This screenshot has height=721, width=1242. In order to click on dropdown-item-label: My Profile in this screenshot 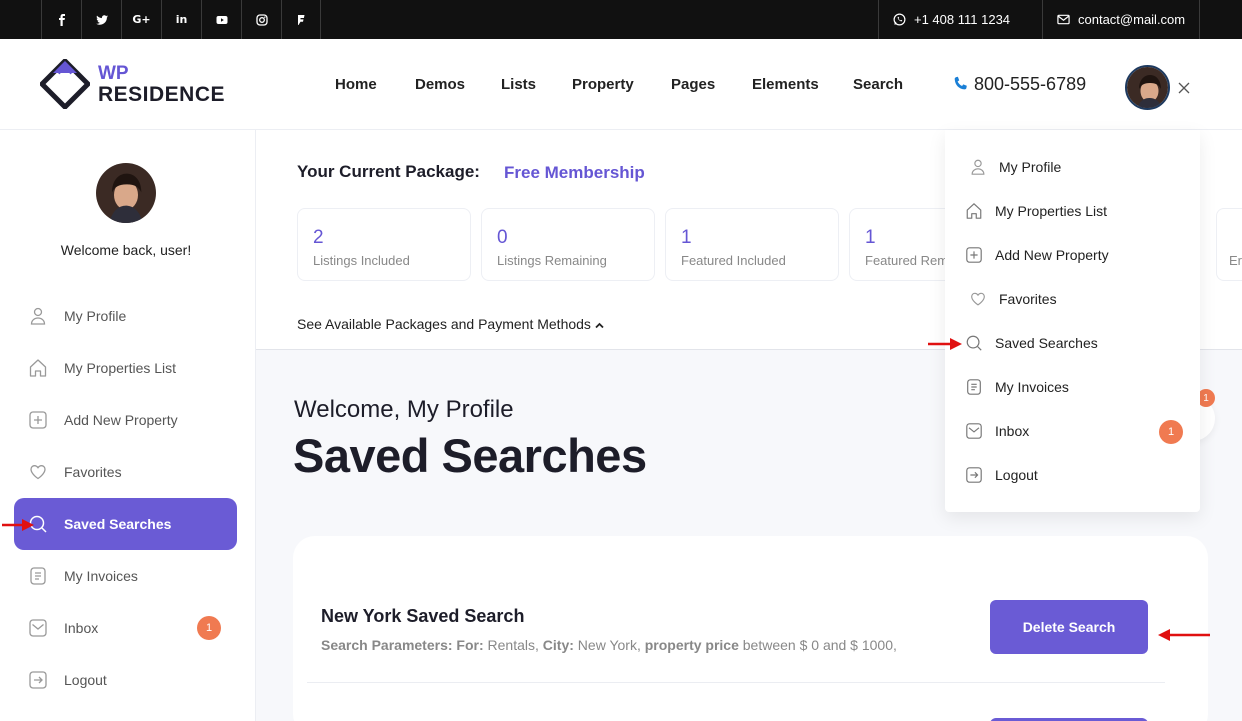, I will do `click(1030, 167)`.